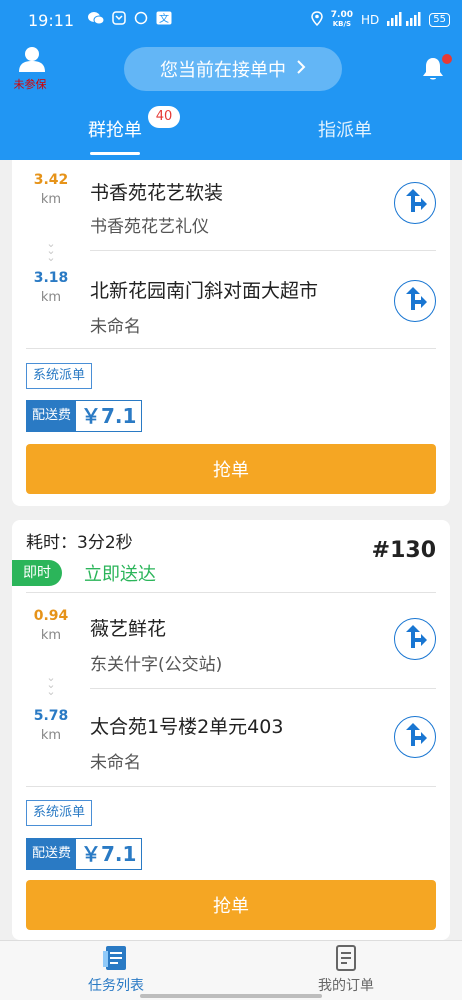  Describe the element at coordinates (32, 61) in the screenshot. I see `user-avatar-icon` at that location.